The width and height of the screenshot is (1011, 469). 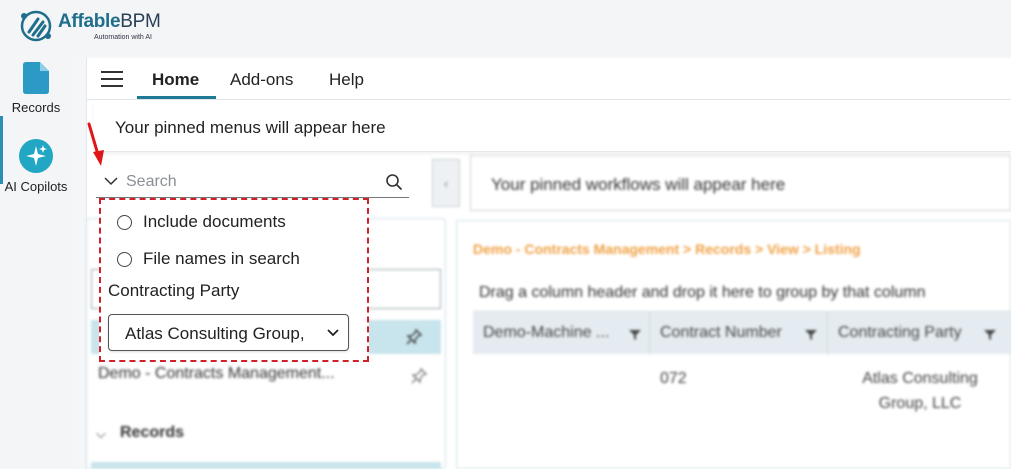 I want to click on section-records: Records, so click(x=152, y=433).